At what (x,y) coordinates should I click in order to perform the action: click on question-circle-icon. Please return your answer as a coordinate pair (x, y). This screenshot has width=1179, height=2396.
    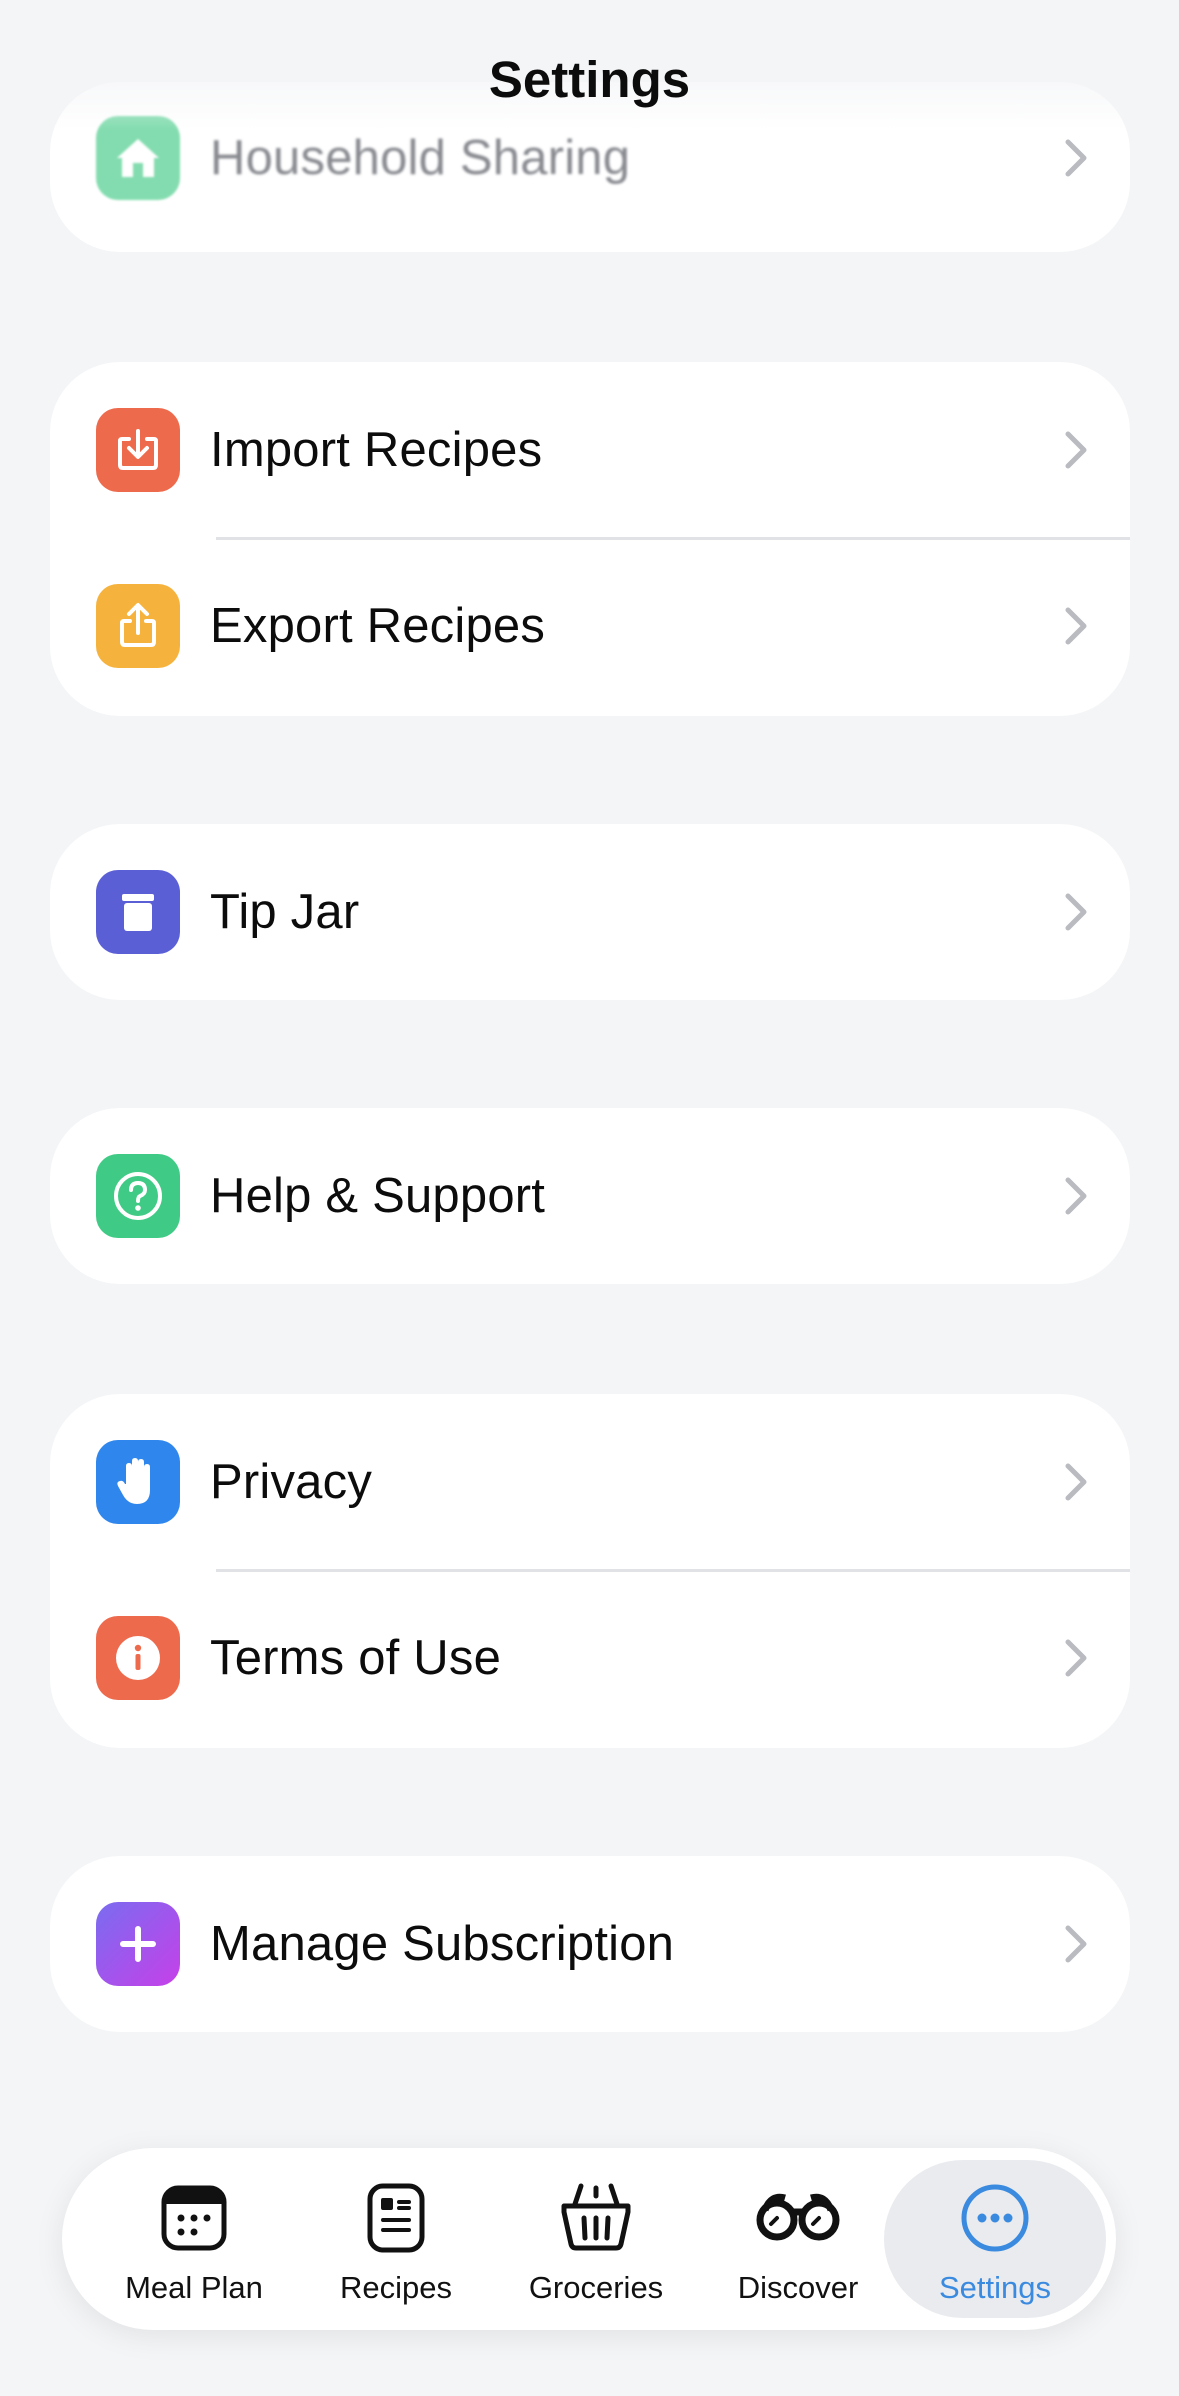
    Looking at the image, I should click on (138, 1196).